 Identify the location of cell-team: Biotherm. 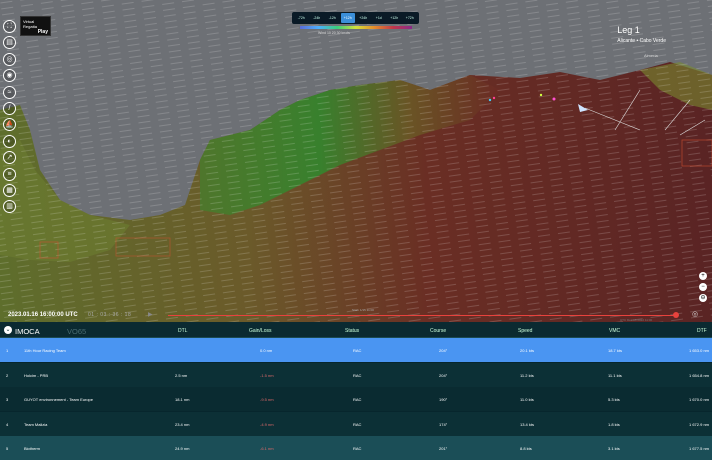
(32, 448).